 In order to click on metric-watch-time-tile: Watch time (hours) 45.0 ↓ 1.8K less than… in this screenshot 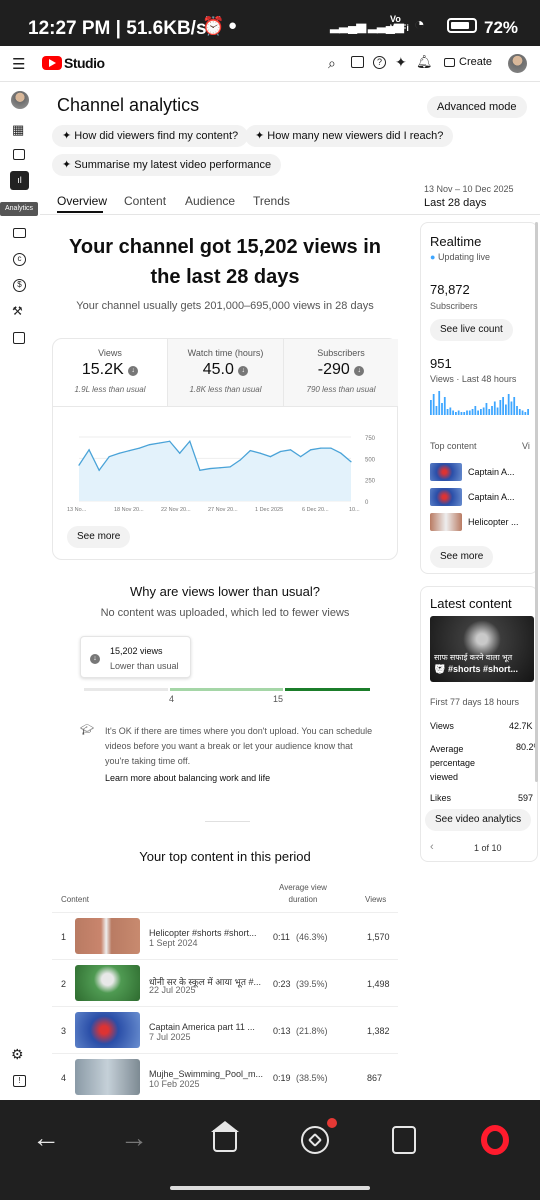, I will do `click(226, 373)`.